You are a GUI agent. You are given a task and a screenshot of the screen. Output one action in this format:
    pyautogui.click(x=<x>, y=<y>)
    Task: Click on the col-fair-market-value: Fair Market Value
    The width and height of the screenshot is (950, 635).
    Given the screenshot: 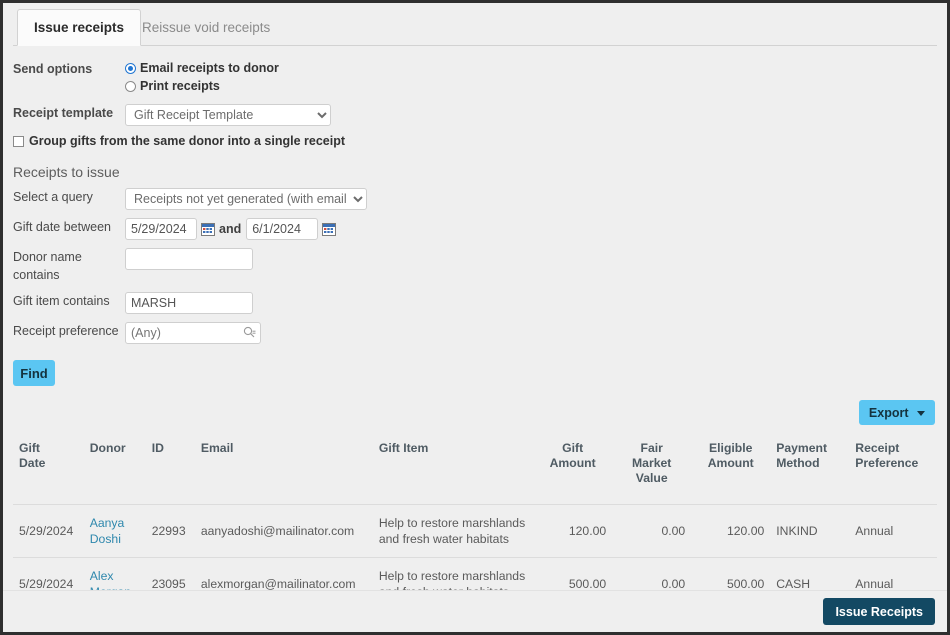 What is the action you would take?
    pyautogui.click(x=652, y=470)
    